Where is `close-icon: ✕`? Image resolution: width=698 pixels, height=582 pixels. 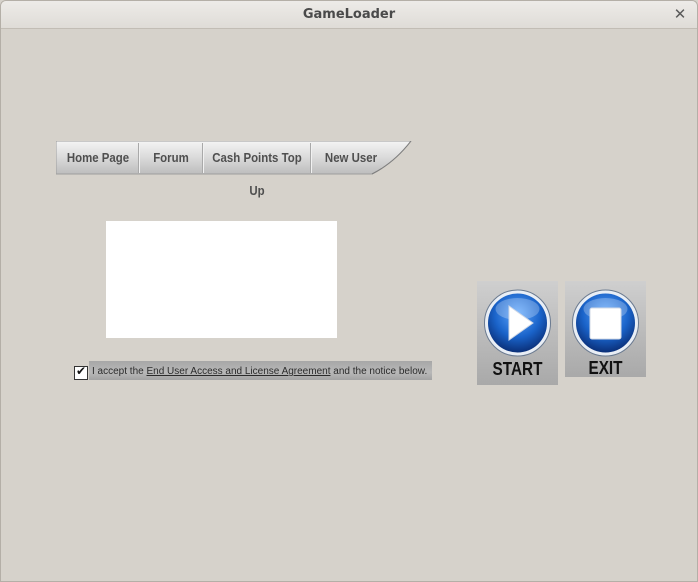 close-icon: ✕ is located at coordinates (680, 14).